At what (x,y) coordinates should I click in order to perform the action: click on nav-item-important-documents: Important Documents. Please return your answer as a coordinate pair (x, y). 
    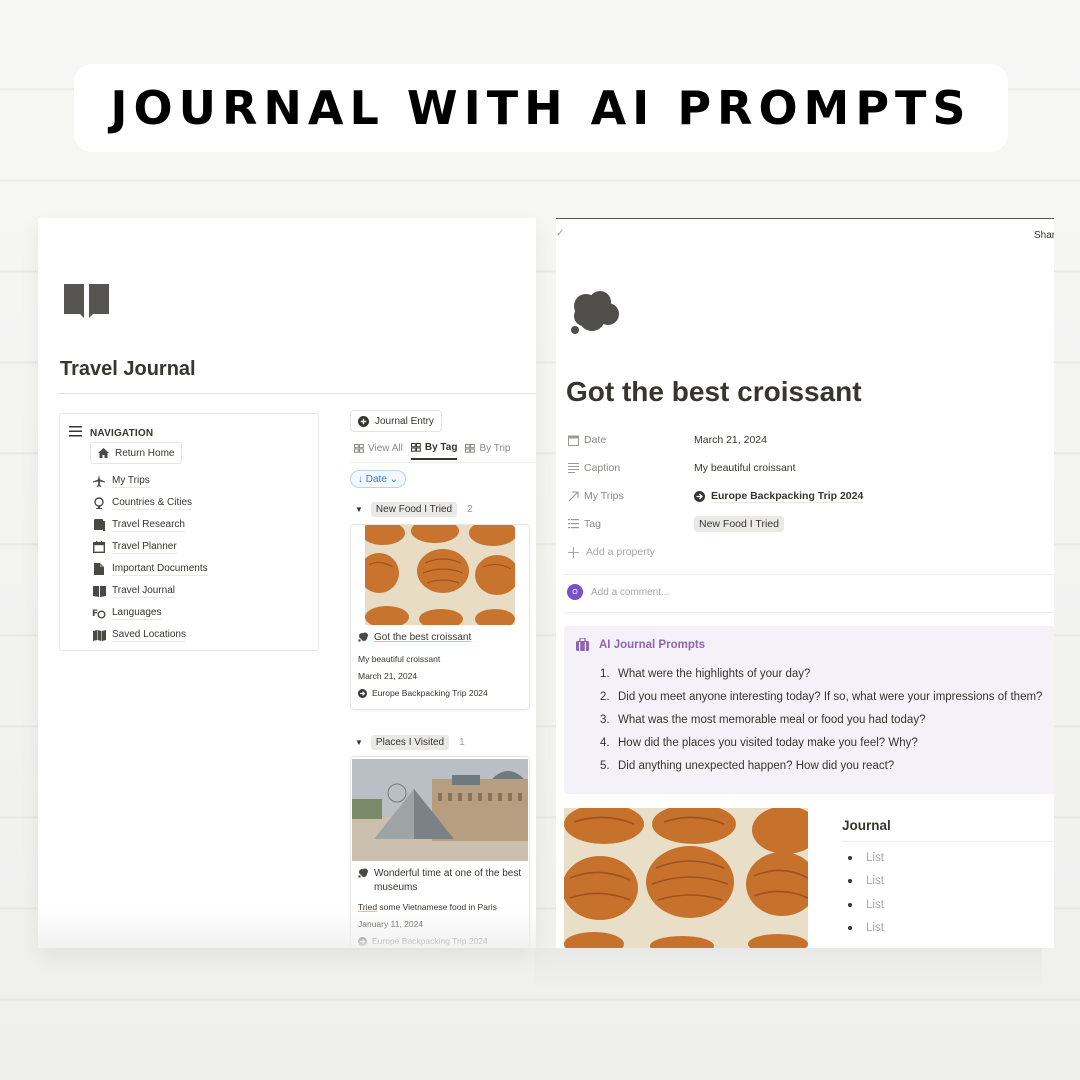
    Looking at the image, I should click on (150, 569).